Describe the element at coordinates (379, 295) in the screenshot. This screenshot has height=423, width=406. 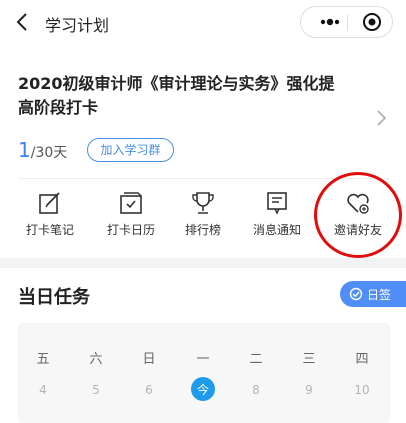
I see `sign-label: 日签` at that location.